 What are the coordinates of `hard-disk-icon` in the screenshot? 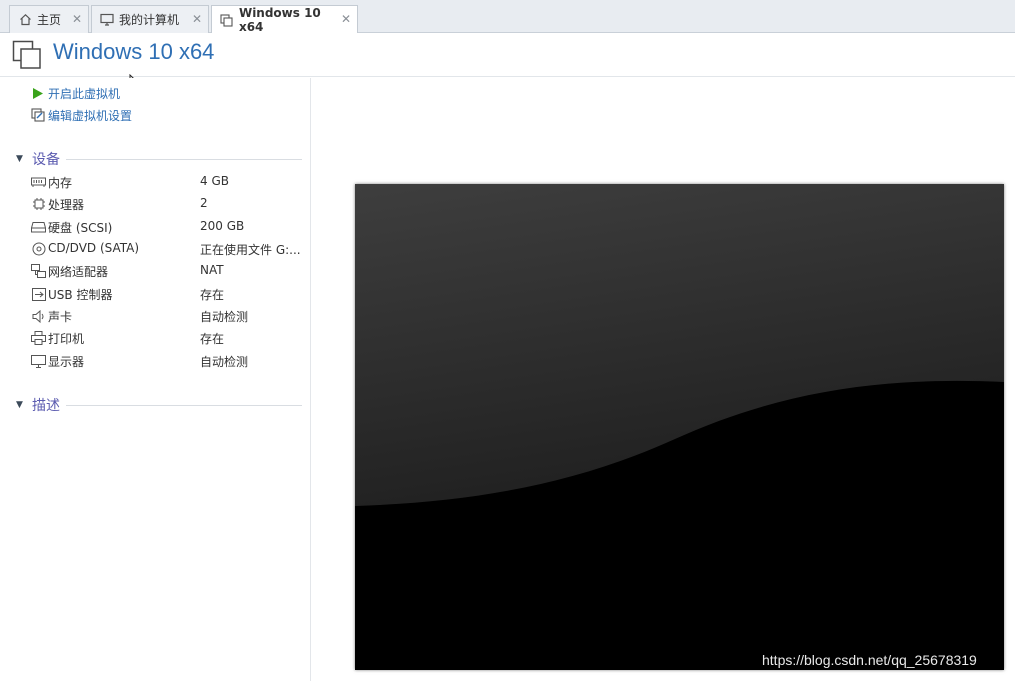 It's located at (38, 227).